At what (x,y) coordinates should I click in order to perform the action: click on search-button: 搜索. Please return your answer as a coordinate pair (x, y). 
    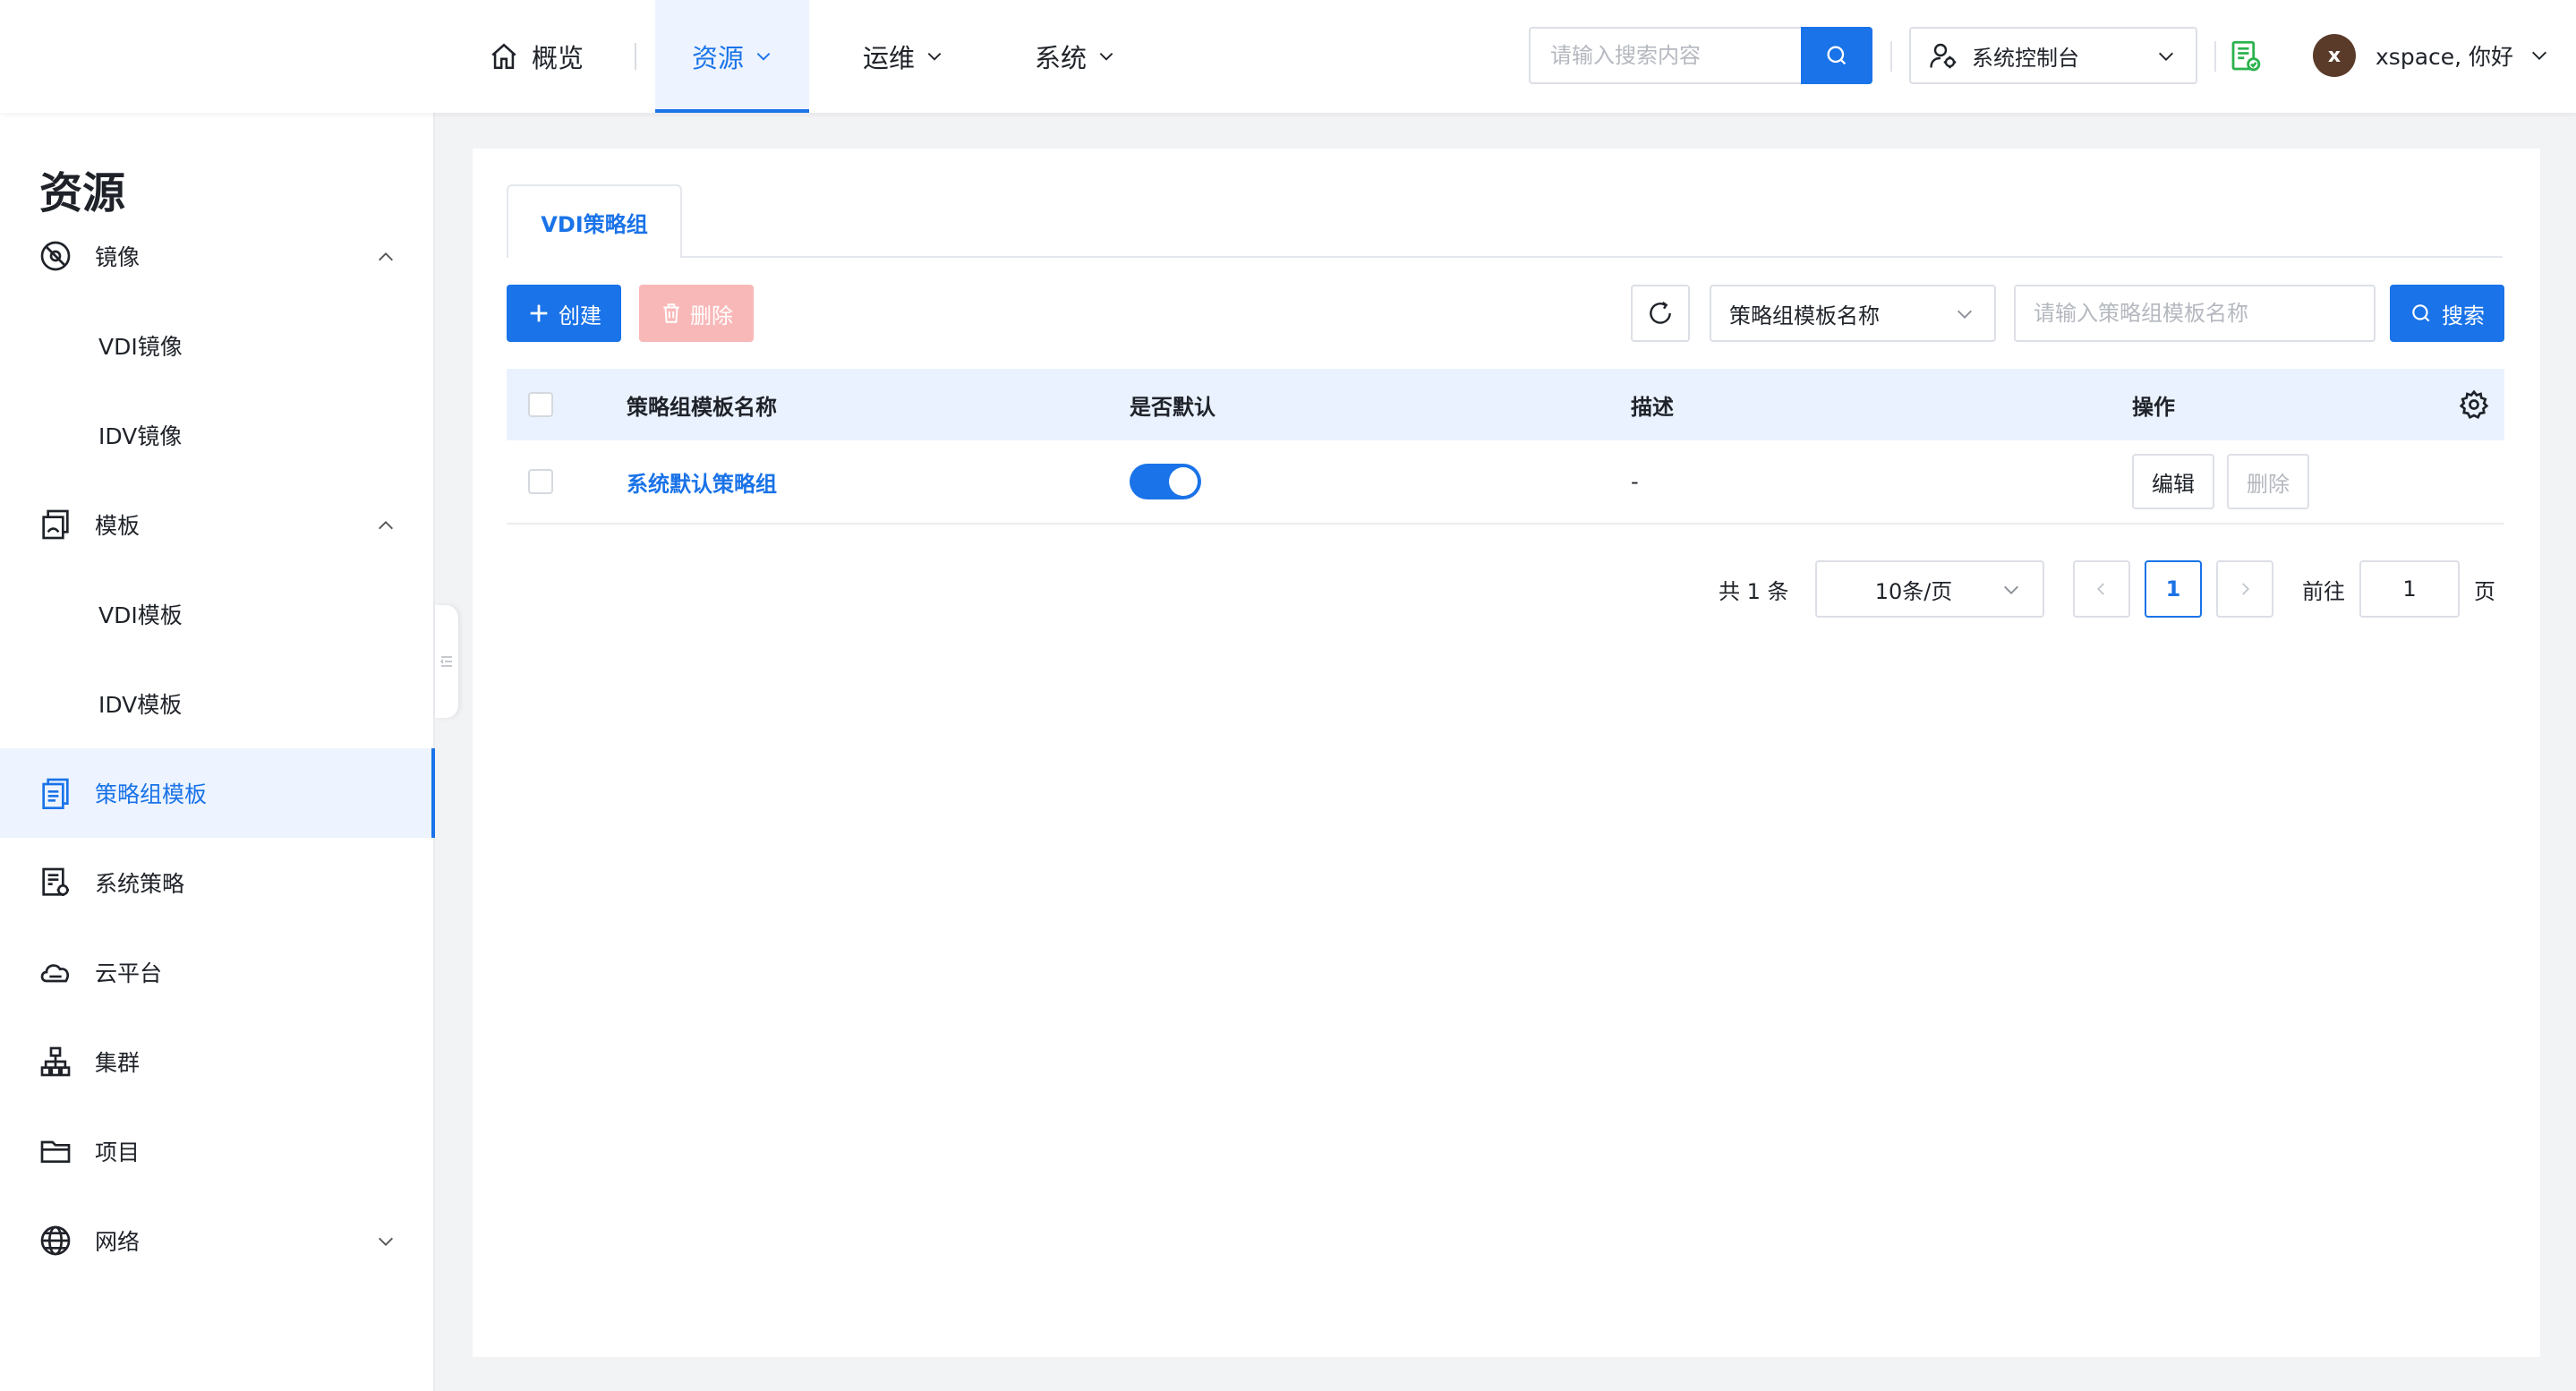
    Looking at the image, I should click on (2447, 314).